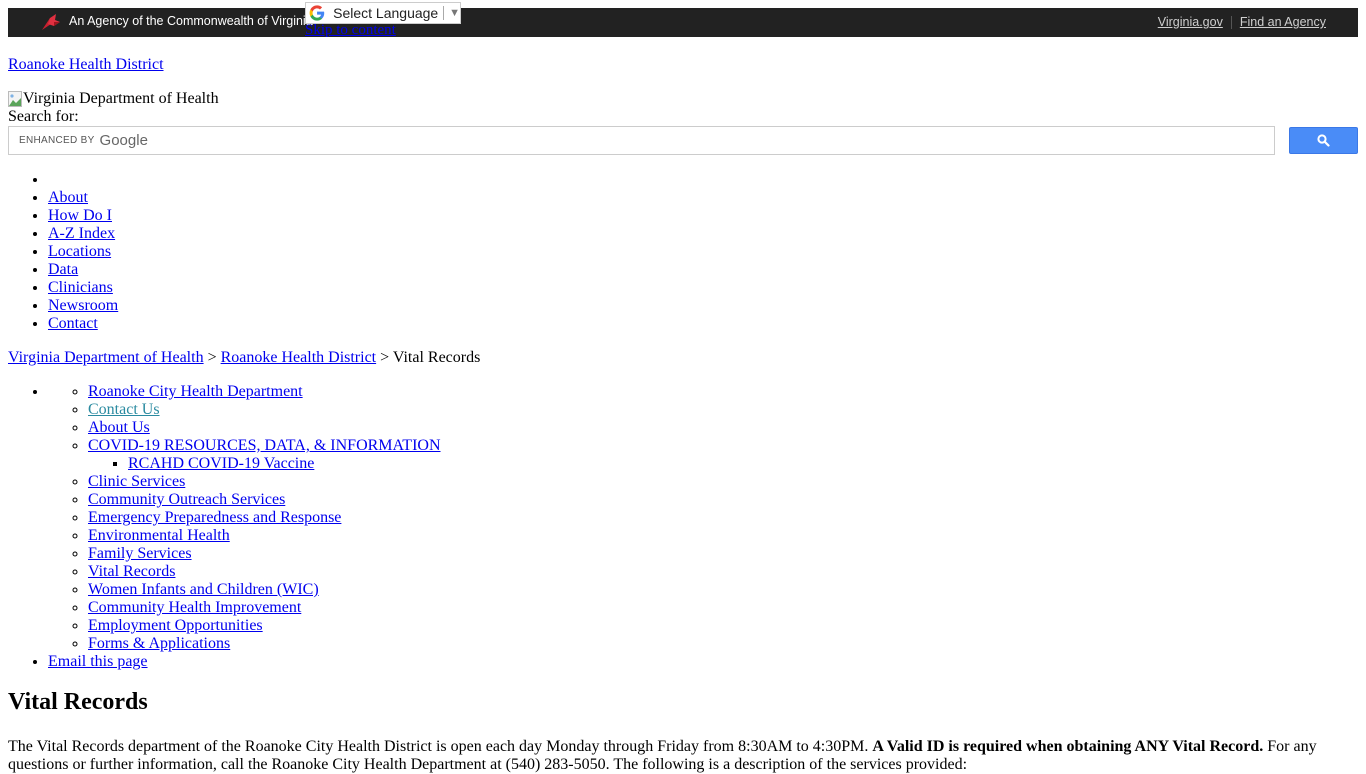  I want to click on breadcrumb-vdh-link: Virginia Department of Health, so click(106, 357).